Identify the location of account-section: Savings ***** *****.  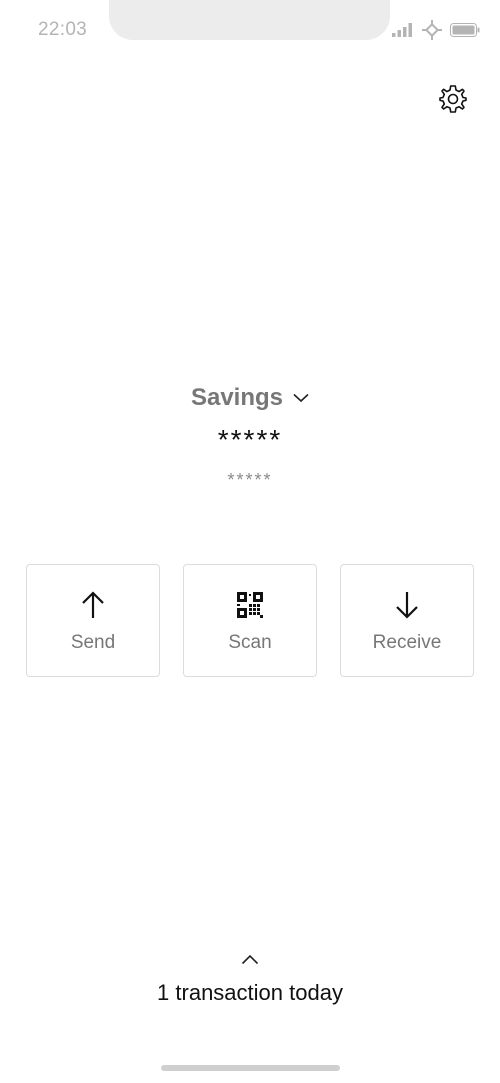
(250, 437).